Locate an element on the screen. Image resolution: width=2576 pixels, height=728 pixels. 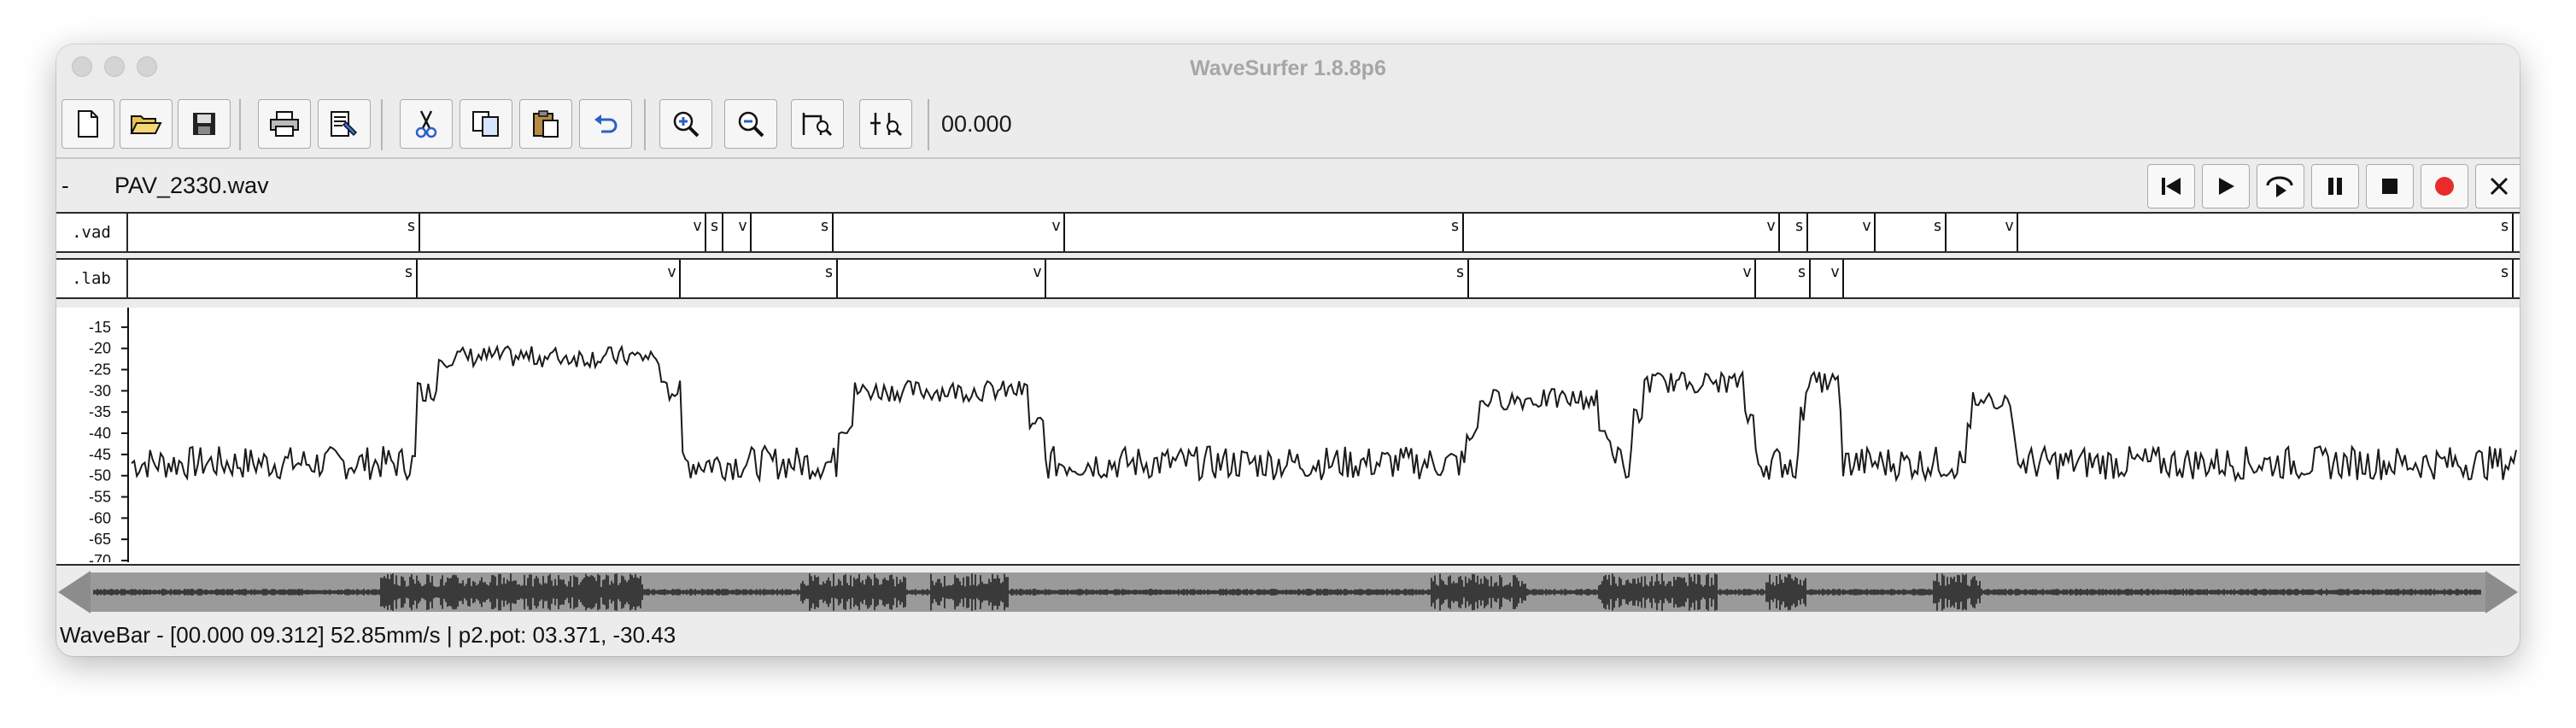
zoom-all-button is located at coordinates (885, 124).